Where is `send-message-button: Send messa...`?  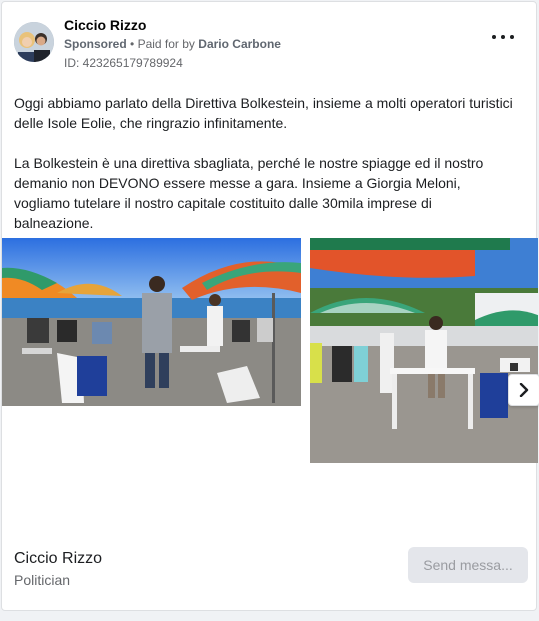
send-message-button: Send messa... is located at coordinates (468, 565).